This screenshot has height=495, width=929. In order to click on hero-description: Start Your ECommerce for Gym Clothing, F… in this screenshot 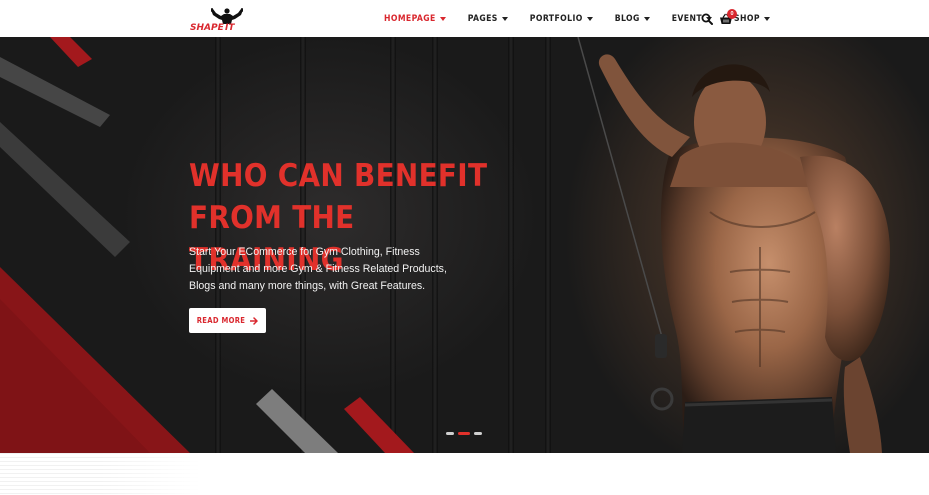, I will do `click(318, 269)`.